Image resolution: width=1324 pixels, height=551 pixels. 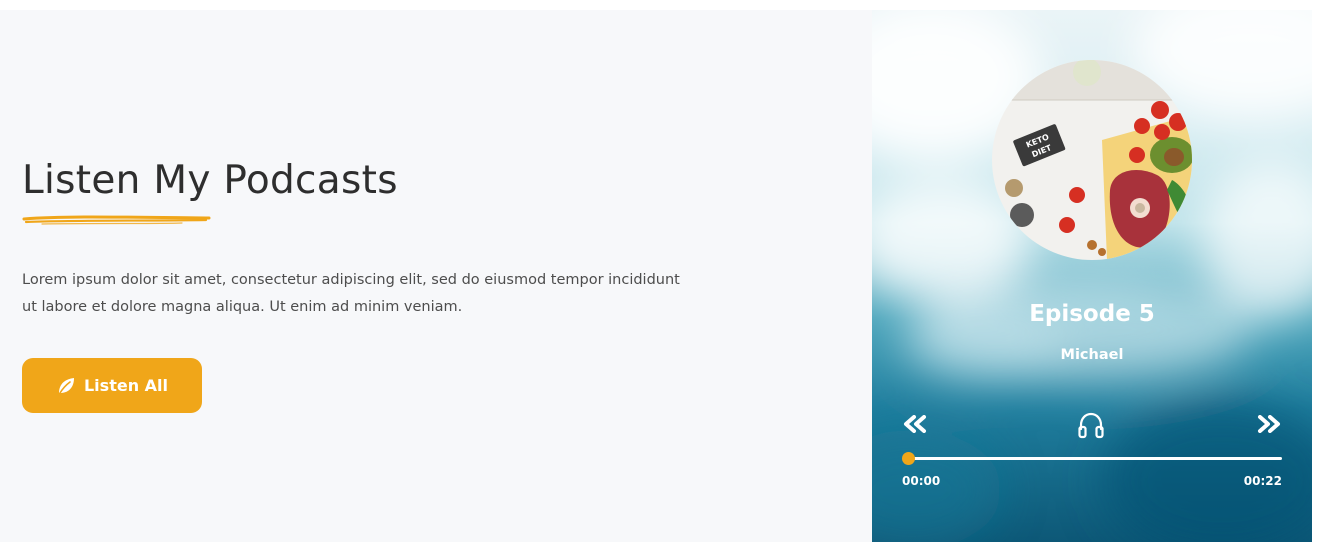 What do you see at coordinates (1092, 355) in the screenshot?
I see `episode-author: Michael` at bounding box center [1092, 355].